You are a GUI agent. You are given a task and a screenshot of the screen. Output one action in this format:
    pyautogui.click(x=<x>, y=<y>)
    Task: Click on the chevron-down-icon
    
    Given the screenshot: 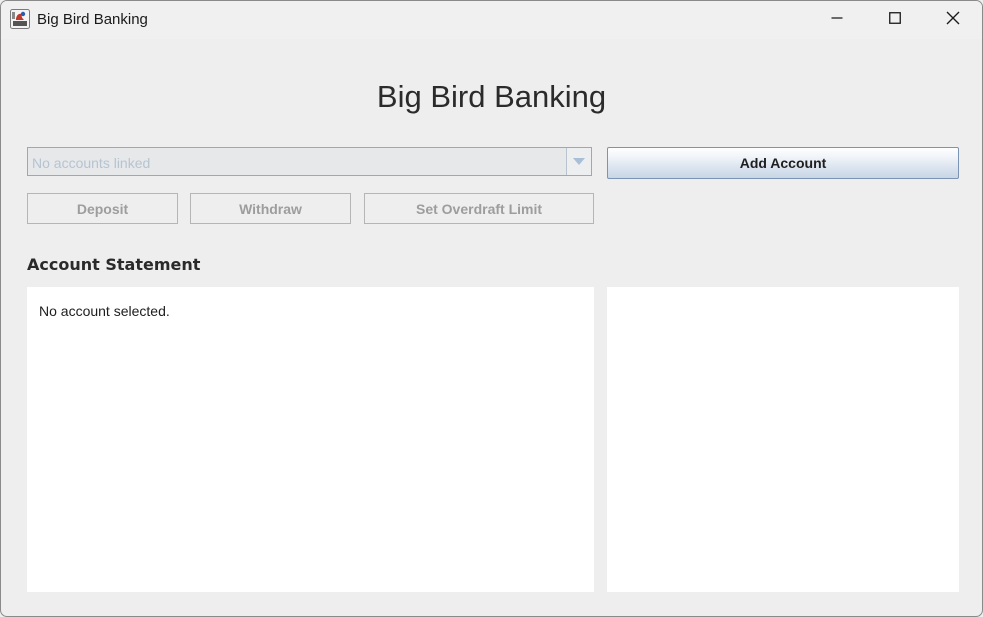 What is the action you would take?
    pyautogui.click(x=579, y=162)
    